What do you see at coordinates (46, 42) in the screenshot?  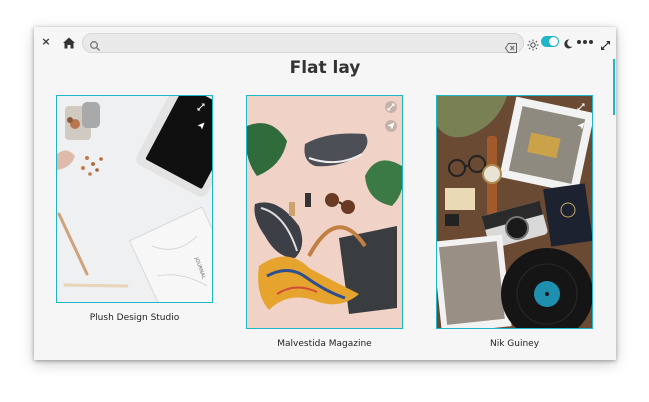 I see `close-icon: ×` at bounding box center [46, 42].